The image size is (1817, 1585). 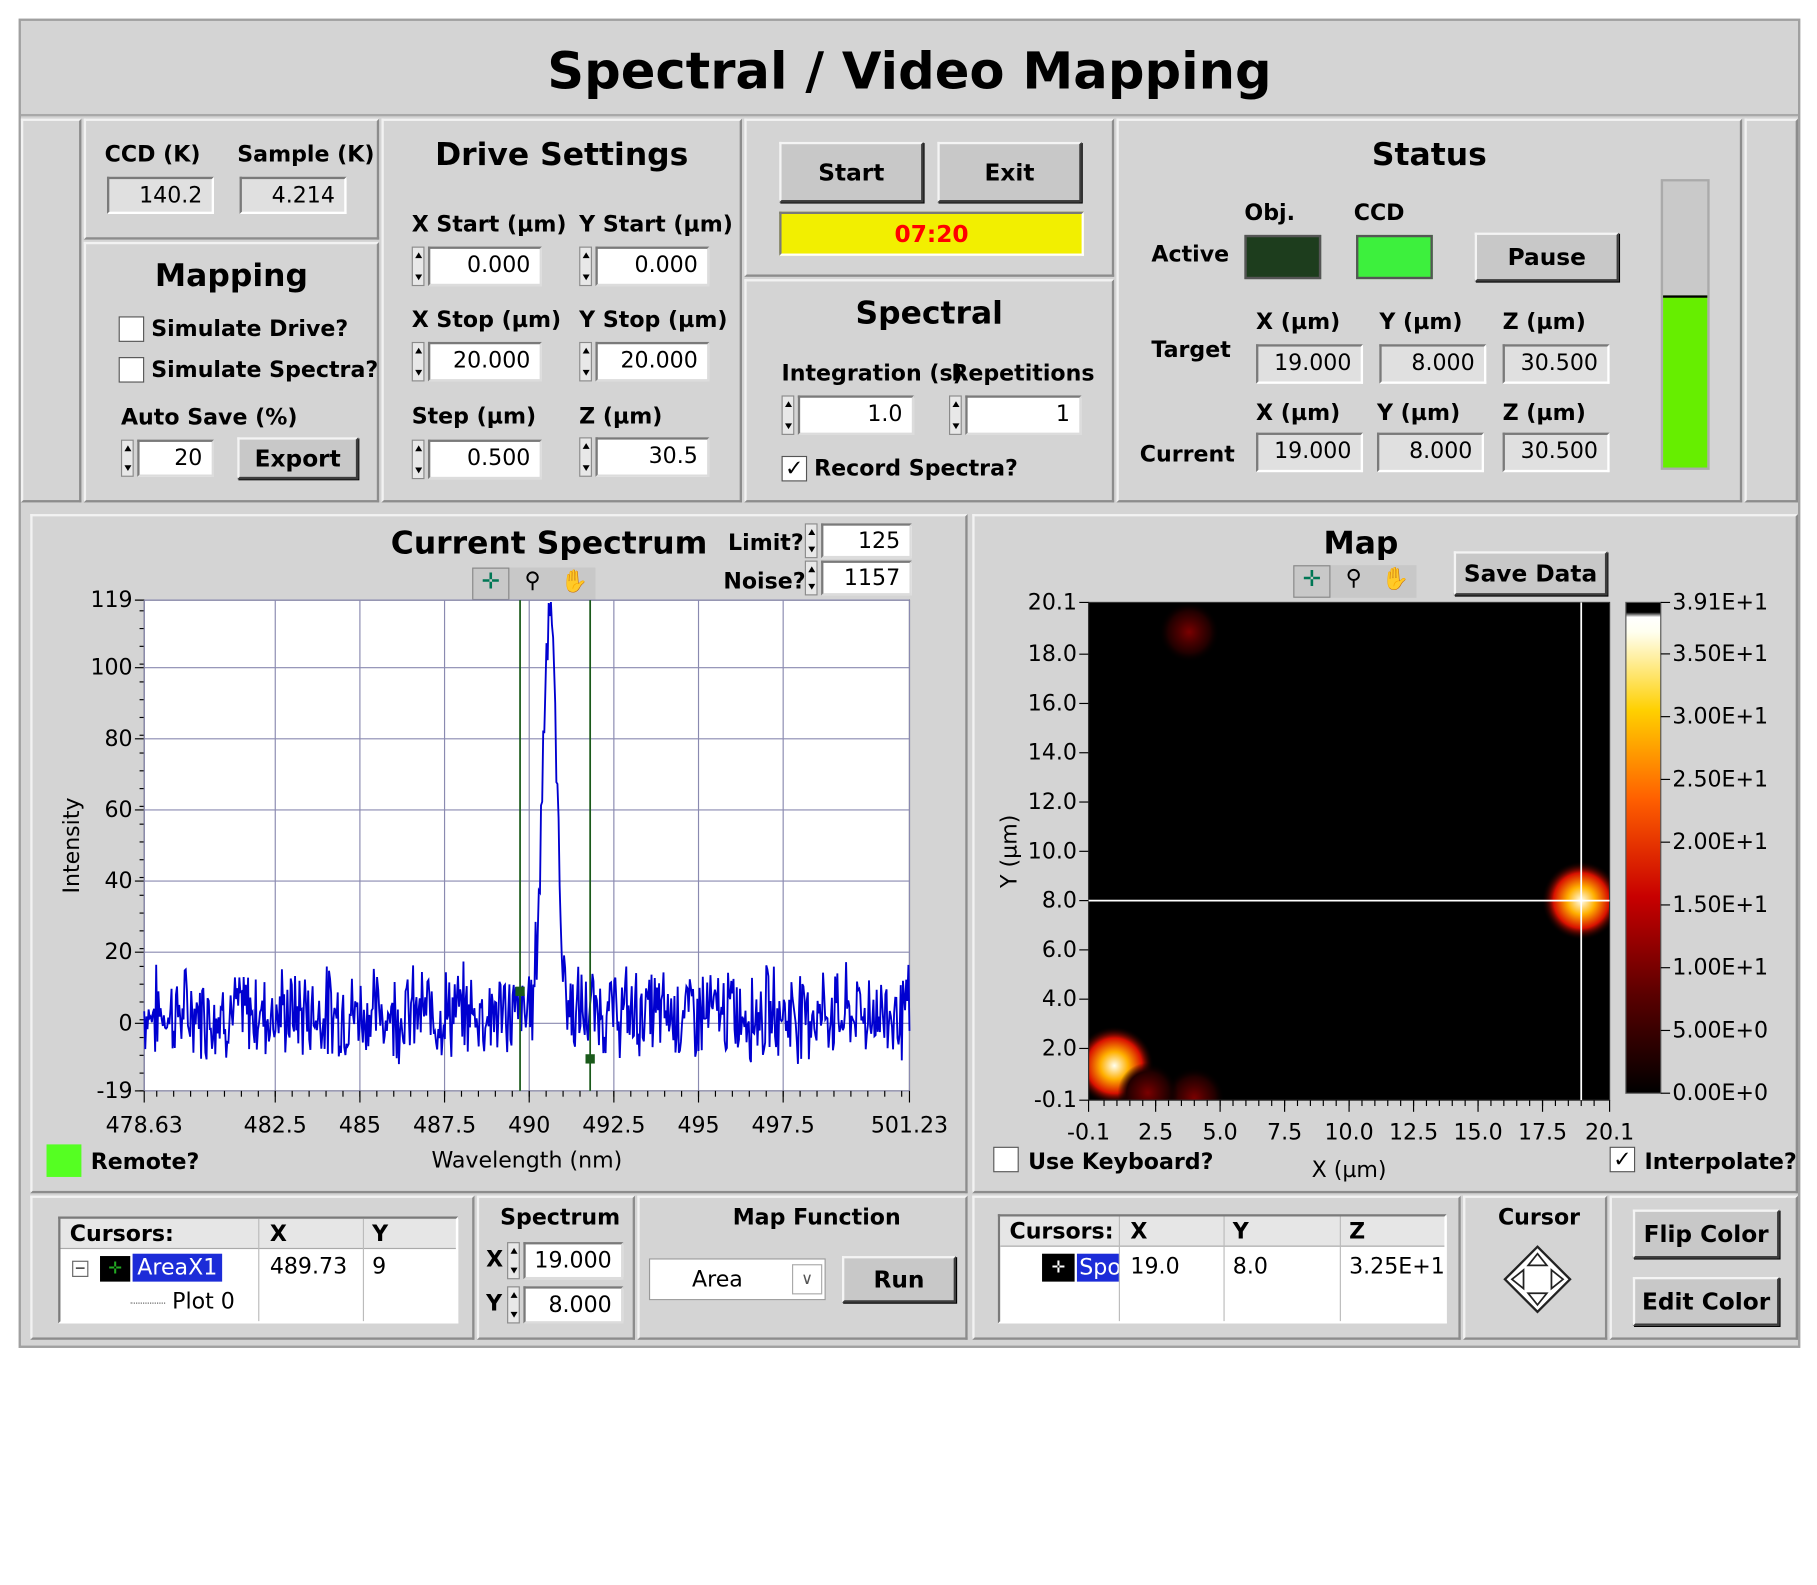 I want to click on y-stop-input: 20.000, so click(x=652, y=361).